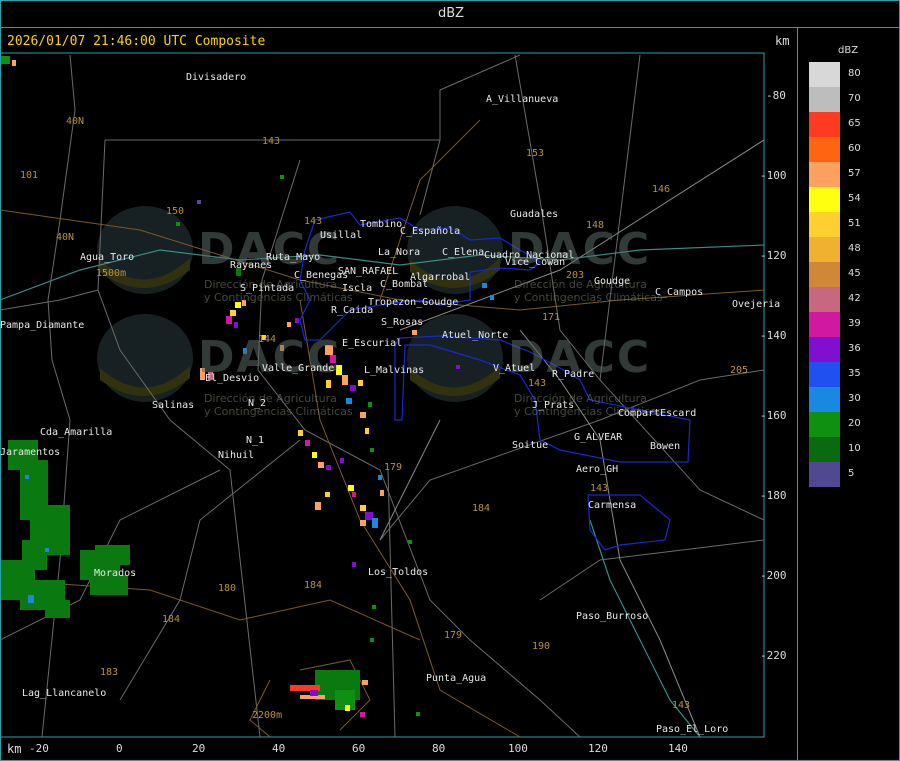 The width and height of the screenshot is (900, 761). What do you see at coordinates (848, 50) in the screenshot?
I see `legend-title: dBZ` at bounding box center [848, 50].